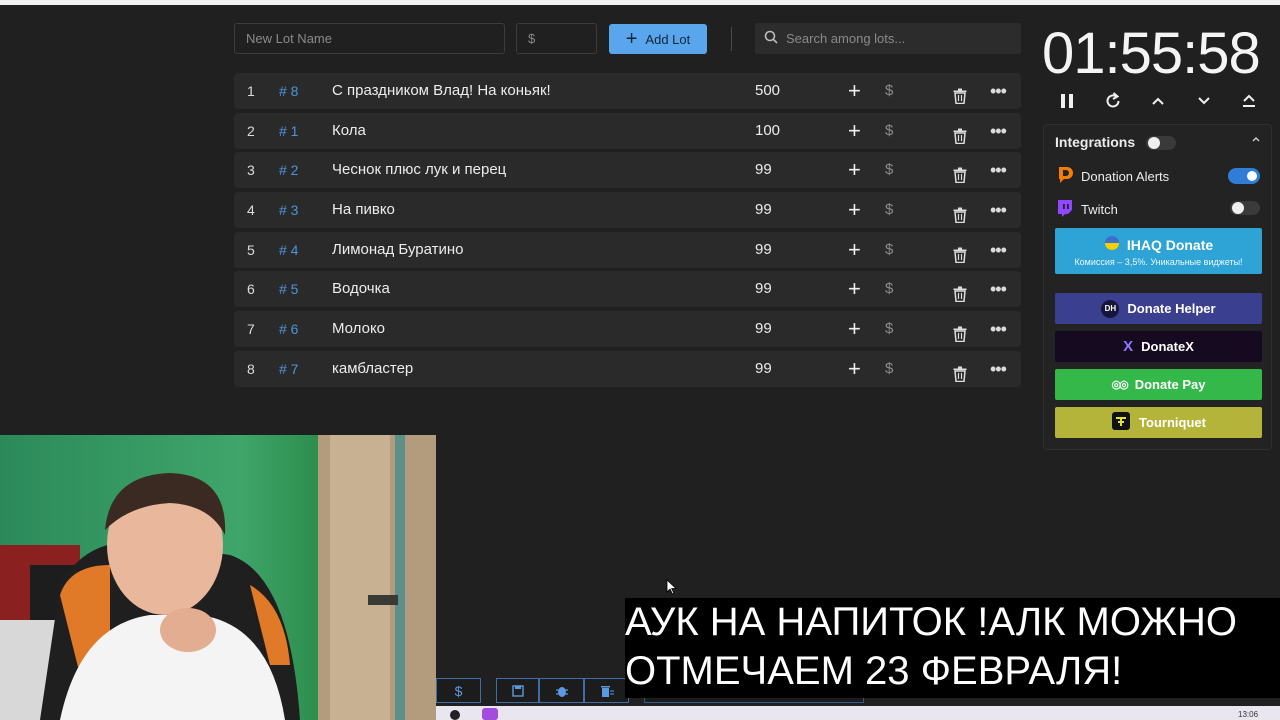  I want to click on taskbar-app-icon, so click(455, 715).